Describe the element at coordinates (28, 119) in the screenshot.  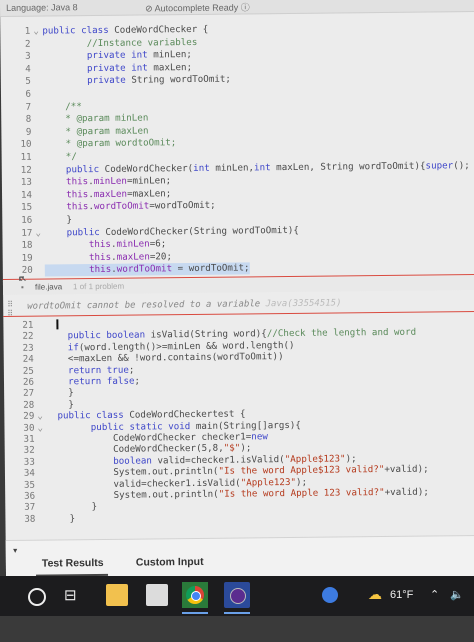
I see `line-number: 8` at that location.